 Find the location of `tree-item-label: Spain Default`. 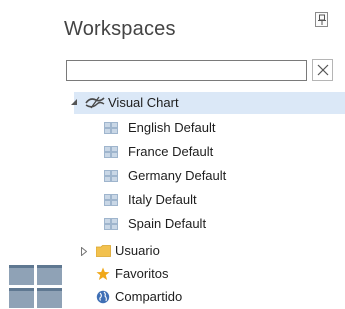

tree-item-label: Spain Default is located at coordinates (167, 223).